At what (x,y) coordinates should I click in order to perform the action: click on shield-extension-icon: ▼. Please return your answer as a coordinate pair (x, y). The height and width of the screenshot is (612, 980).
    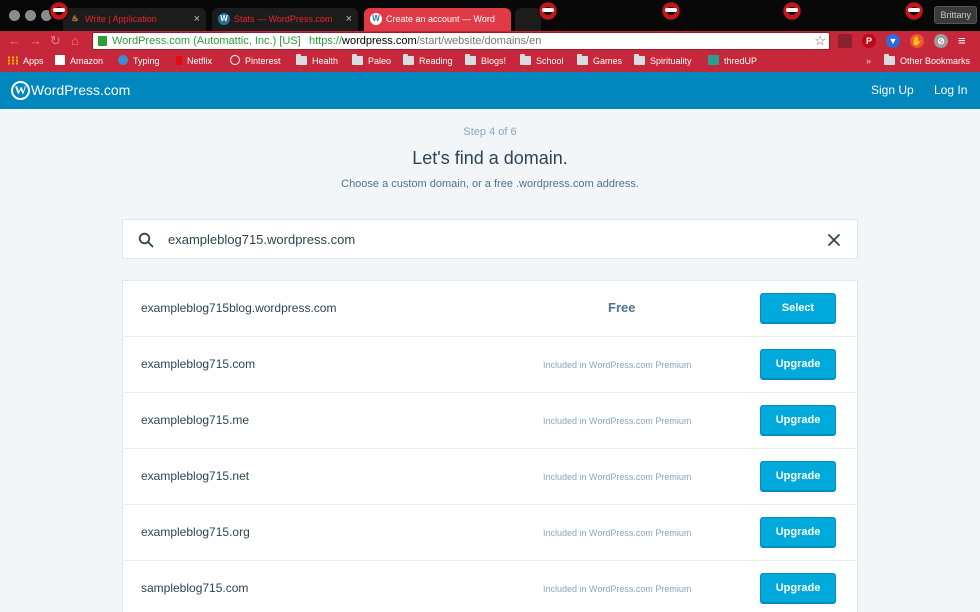
    Looking at the image, I should click on (893, 41).